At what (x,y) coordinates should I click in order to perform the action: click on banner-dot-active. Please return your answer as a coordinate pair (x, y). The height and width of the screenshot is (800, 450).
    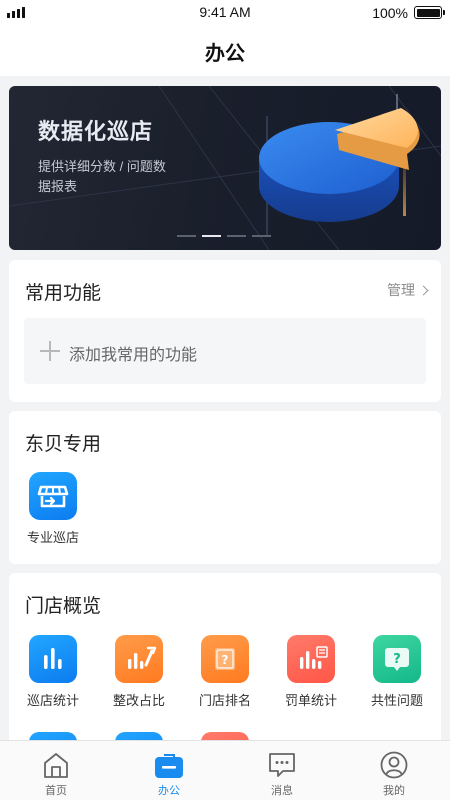
    Looking at the image, I should click on (211, 236).